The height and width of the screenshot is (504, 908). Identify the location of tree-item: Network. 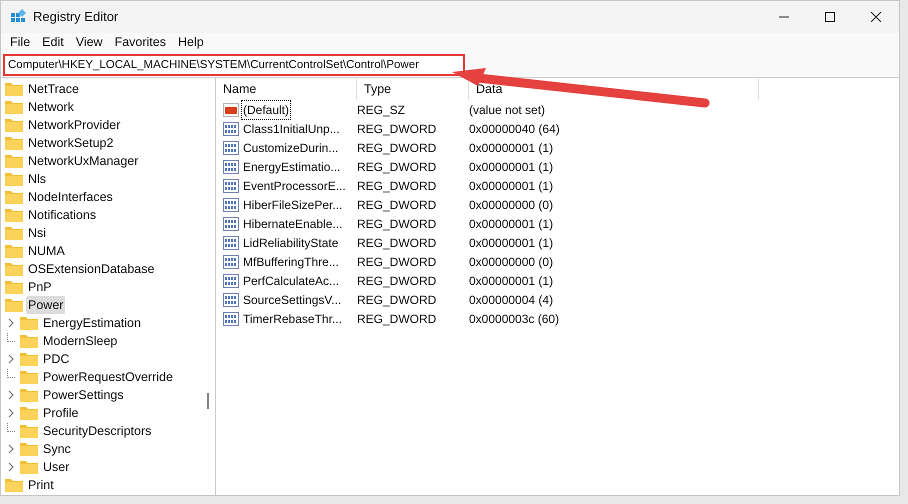
(51, 107).